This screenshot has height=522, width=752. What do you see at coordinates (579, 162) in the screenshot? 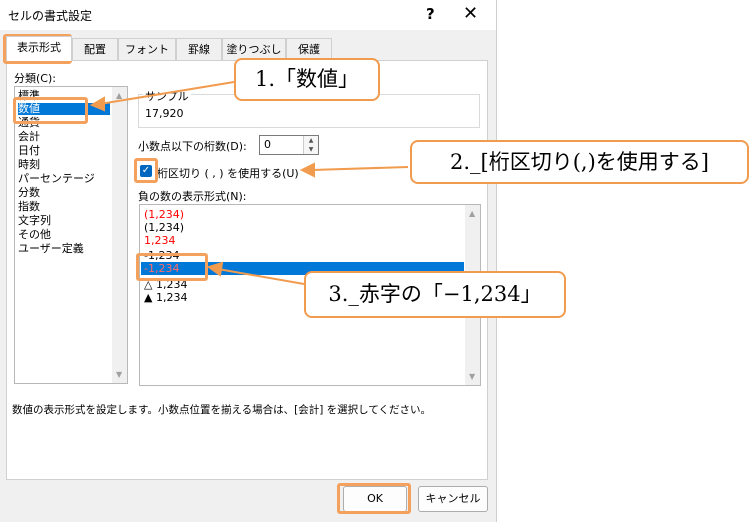
I see `callout-step2: 2._[桁区切り(,)を使用する]` at bounding box center [579, 162].